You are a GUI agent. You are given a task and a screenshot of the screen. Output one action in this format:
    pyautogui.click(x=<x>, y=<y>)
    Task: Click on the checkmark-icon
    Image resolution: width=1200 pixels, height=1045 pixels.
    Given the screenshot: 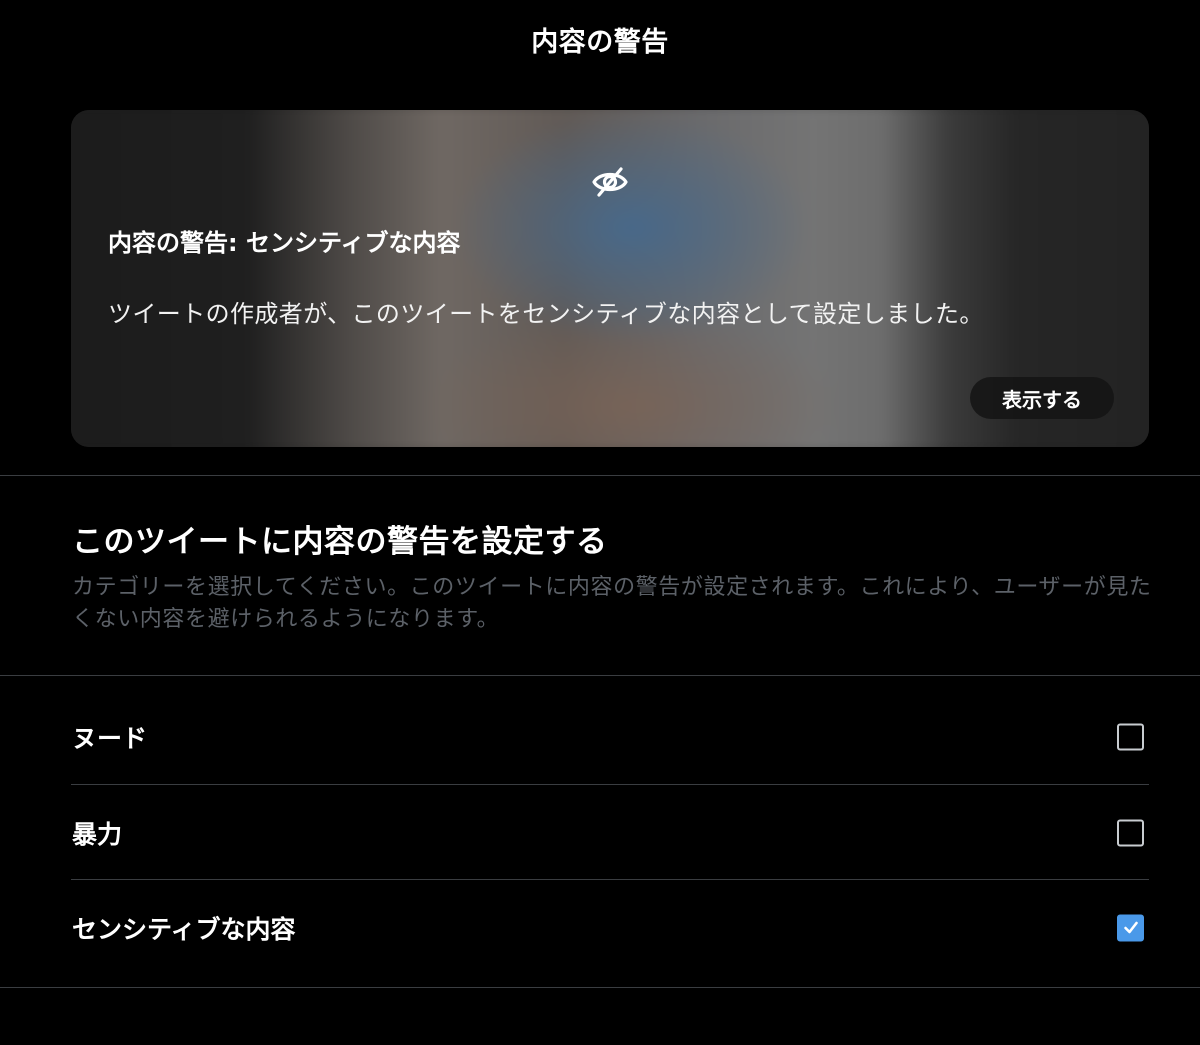 What is the action you would take?
    pyautogui.click(x=1130, y=927)
    